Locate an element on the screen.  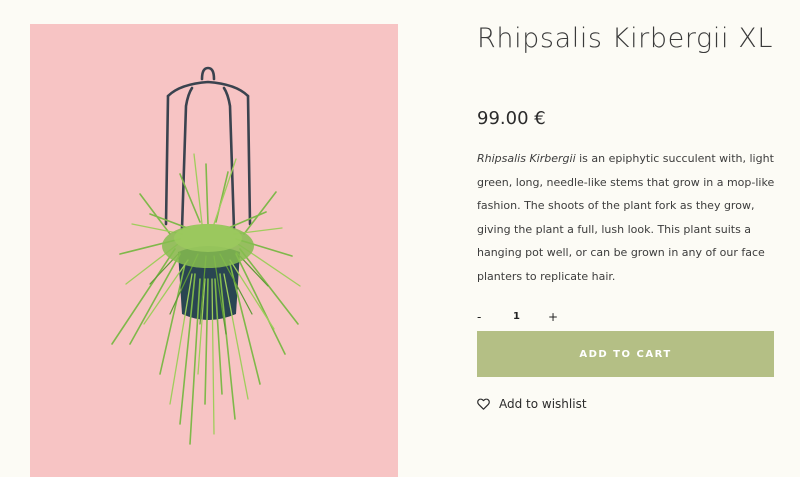
product-price: 99.00 € is located at coordinates (511, 118).